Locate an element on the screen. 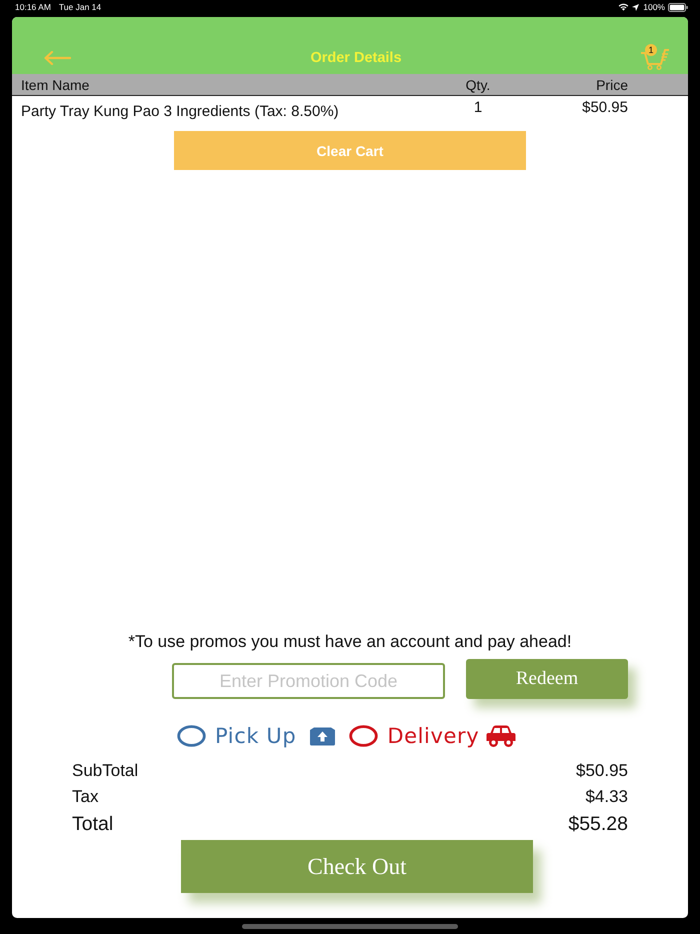 The width and height of the screenshot is (700, 934). price-cell-text: $50.95 is located at coordinates (605, 107).